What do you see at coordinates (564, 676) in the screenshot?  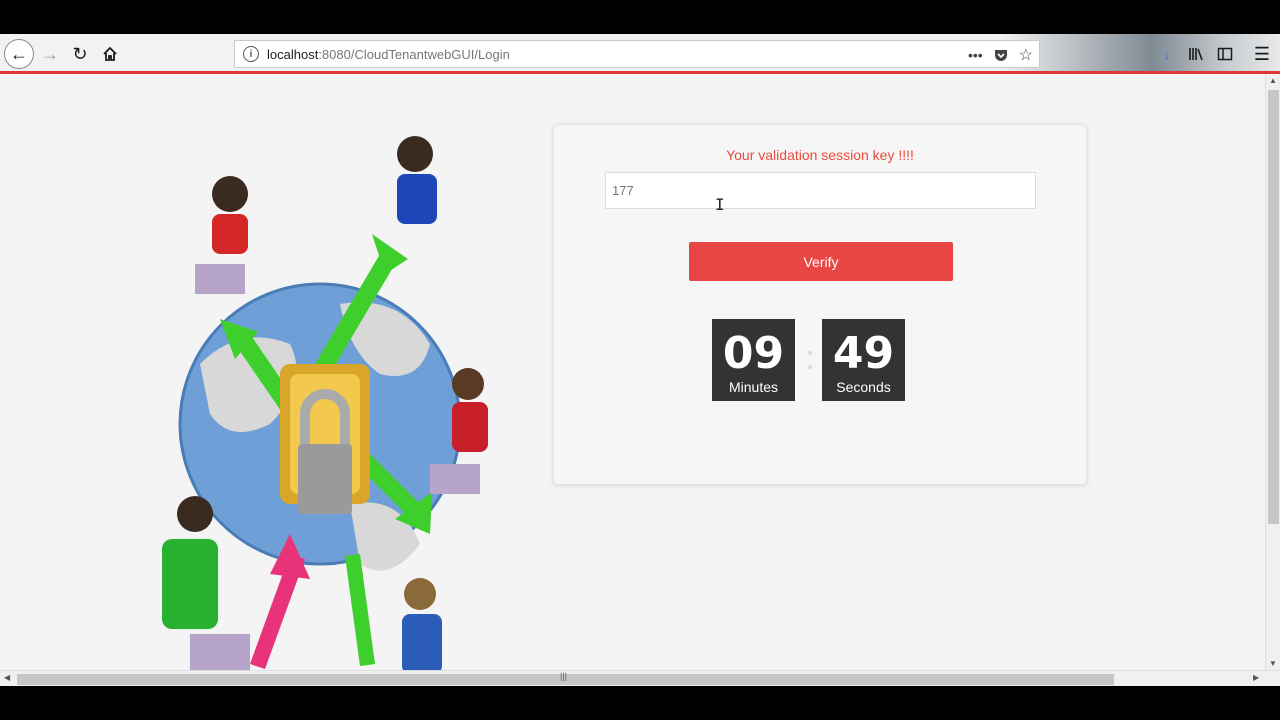 I see `scroll-grip-icon: |||` at bounding box center [564, 676].